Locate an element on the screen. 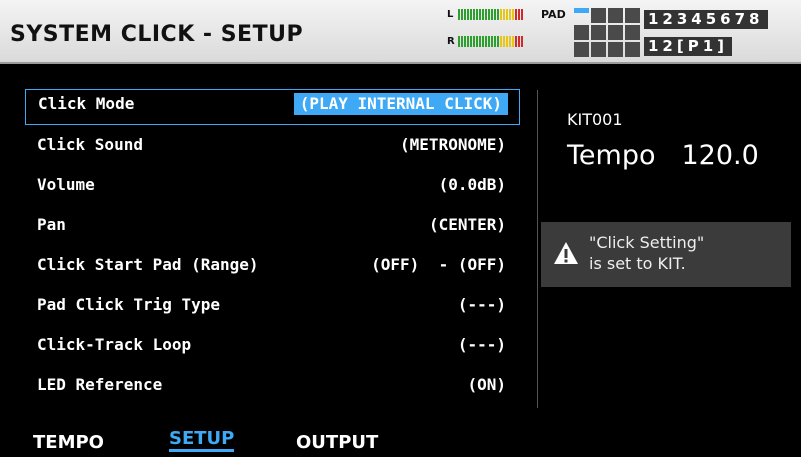 The height and width of the screenshot is (457, 801). param-value: (CENTER) is located at coordinates (467, 224).